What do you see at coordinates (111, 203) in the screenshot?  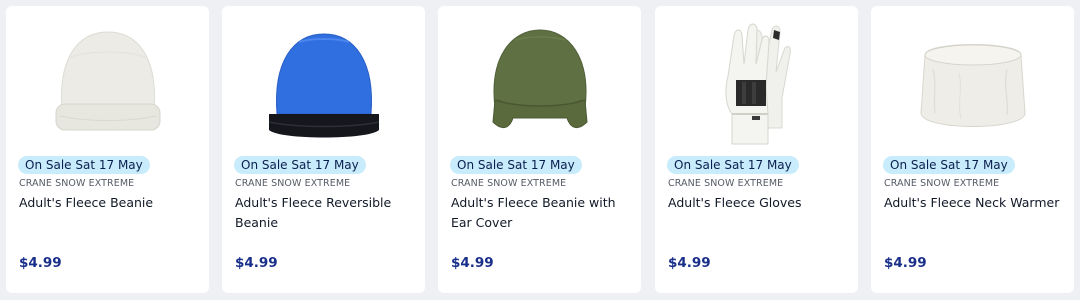 I see `product-title: Adult's Fleece Beanie` at bounding box center [111, 203].